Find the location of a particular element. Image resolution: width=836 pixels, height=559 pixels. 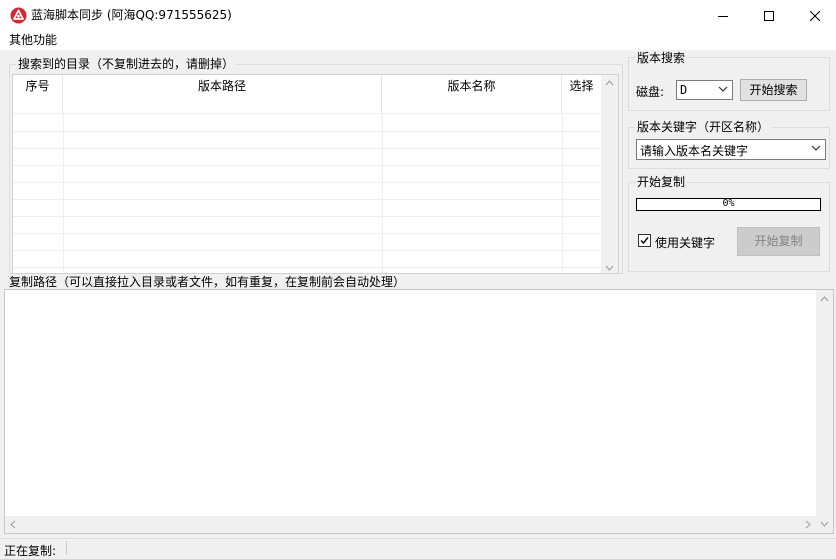

title-bar: 蓝海脚本同步 (阿海QQ:971555625) is located at coordinates (418, 15).